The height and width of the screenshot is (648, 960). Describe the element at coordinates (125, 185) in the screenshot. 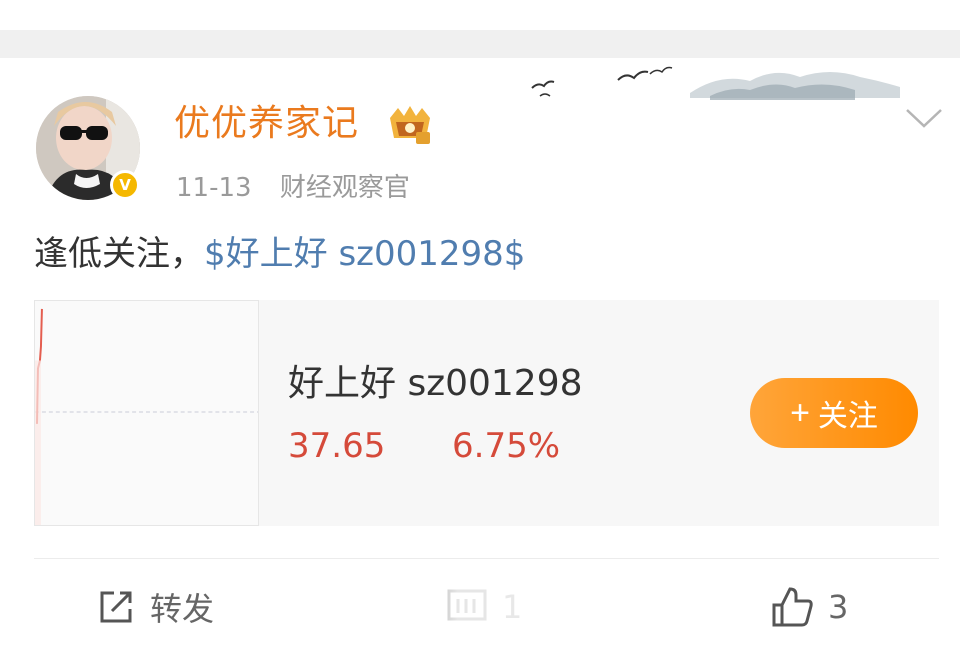

I see `verified-badge-icon: V` at that location.